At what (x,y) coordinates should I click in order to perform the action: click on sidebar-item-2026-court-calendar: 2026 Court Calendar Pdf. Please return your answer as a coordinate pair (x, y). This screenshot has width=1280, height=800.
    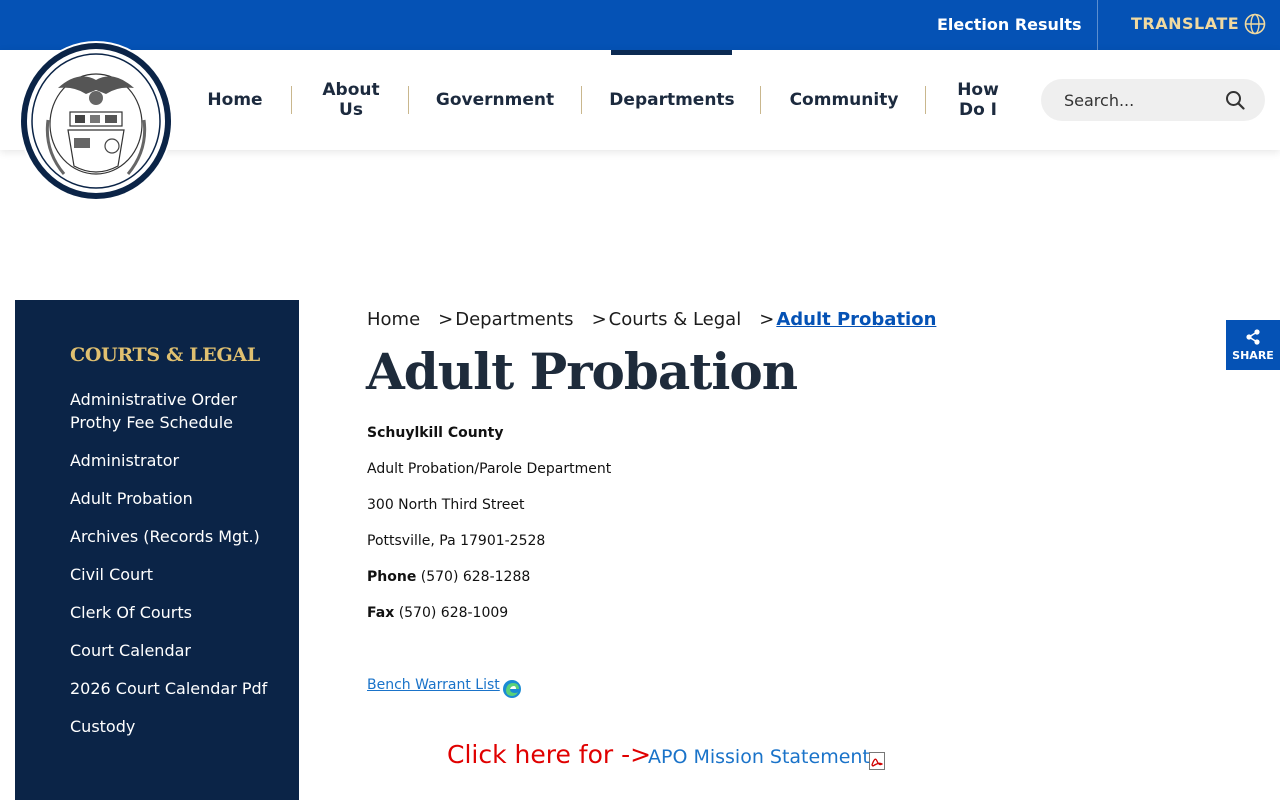
    Looking at the image, I should click on (170, 688).